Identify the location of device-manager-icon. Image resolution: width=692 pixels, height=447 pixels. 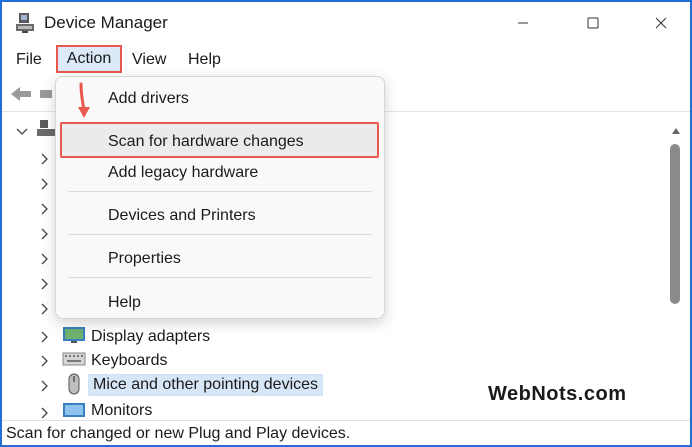
(25, 23).